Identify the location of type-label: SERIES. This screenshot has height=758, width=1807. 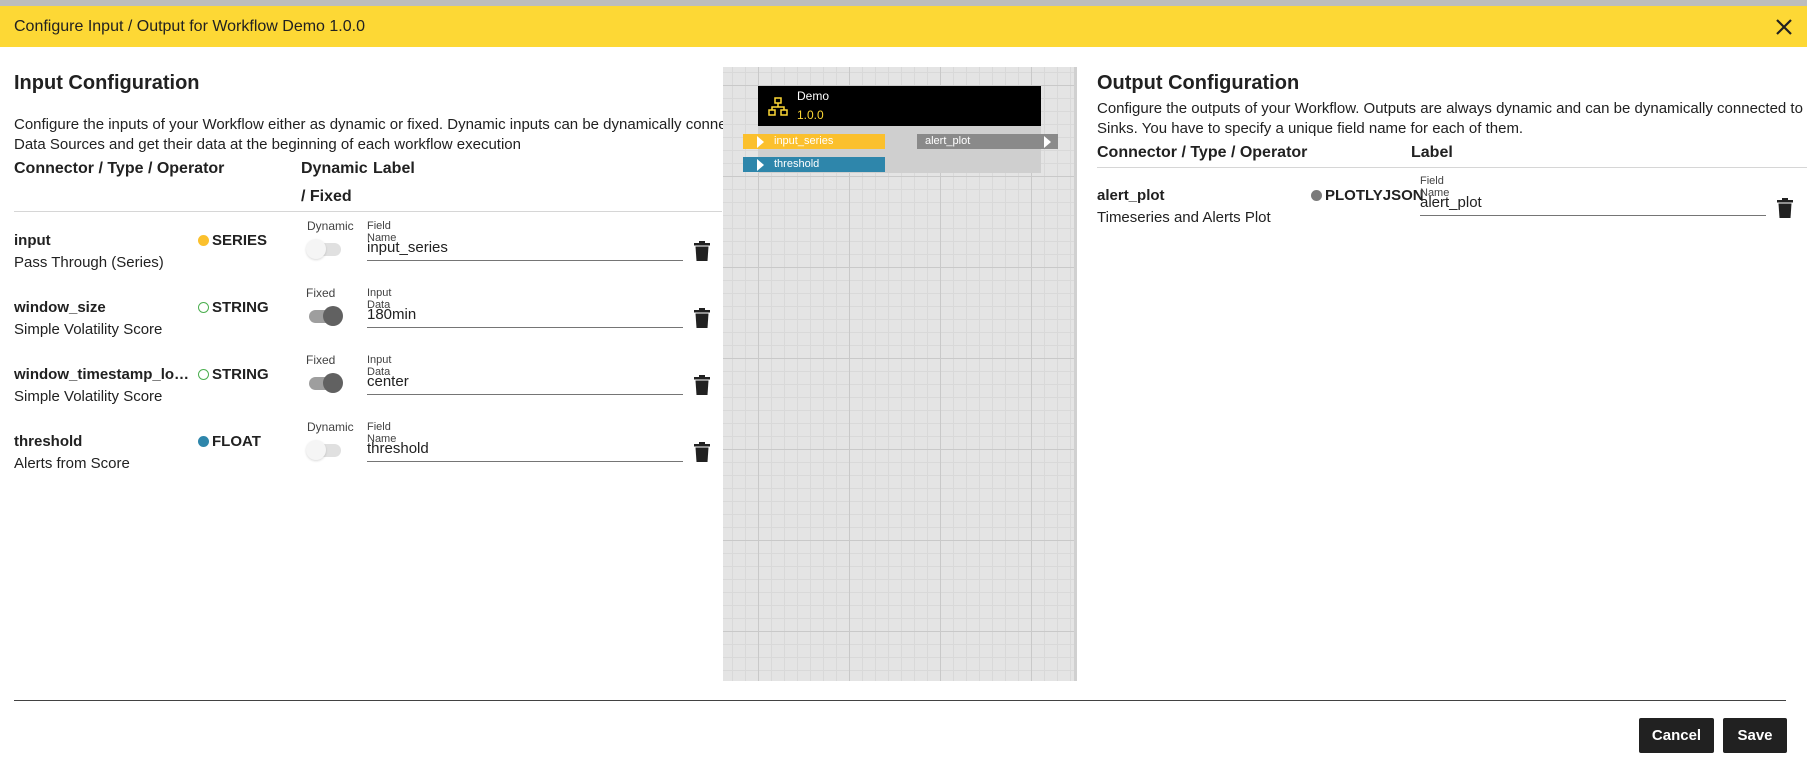
(240, 240).